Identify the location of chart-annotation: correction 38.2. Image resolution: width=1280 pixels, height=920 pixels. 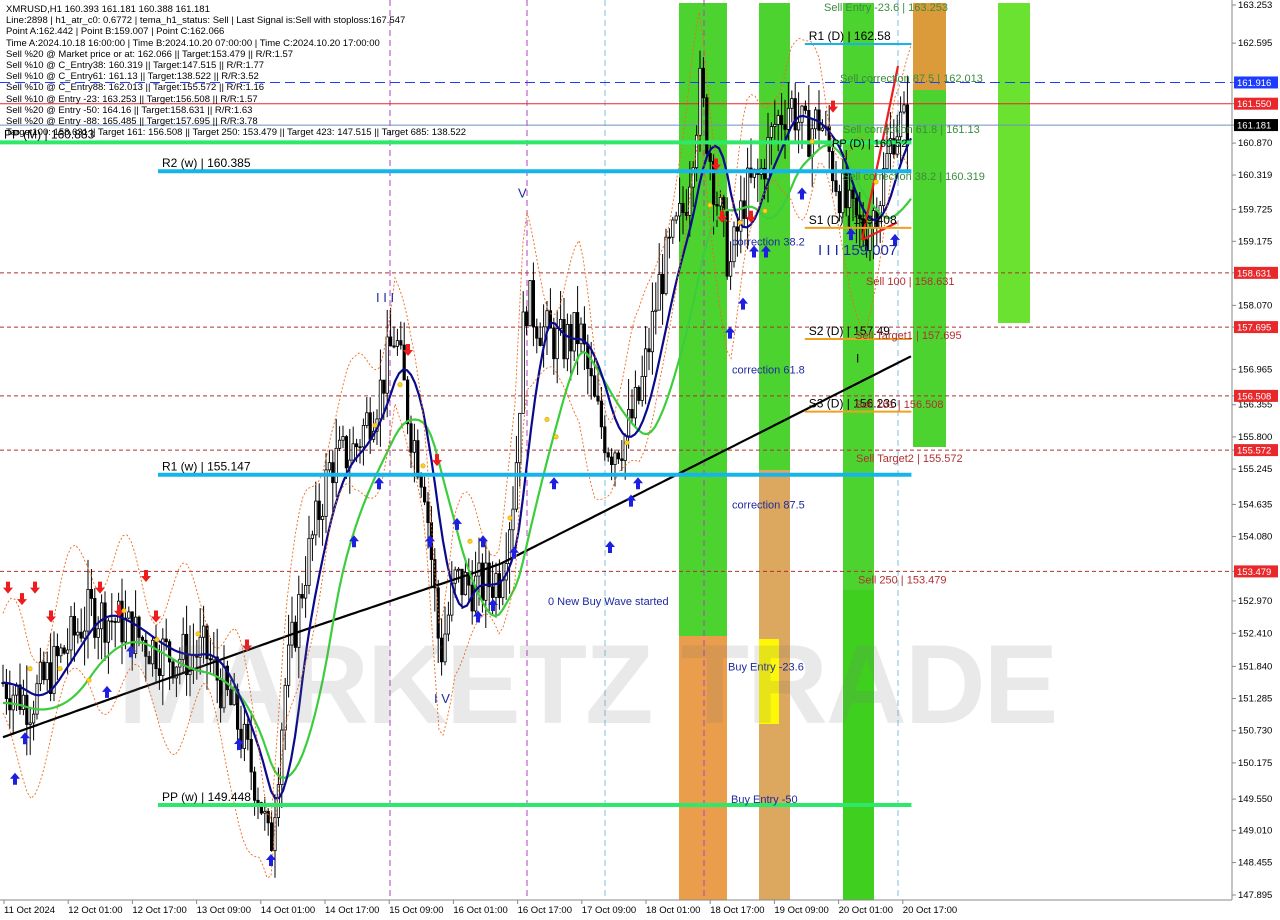
(768, 242).